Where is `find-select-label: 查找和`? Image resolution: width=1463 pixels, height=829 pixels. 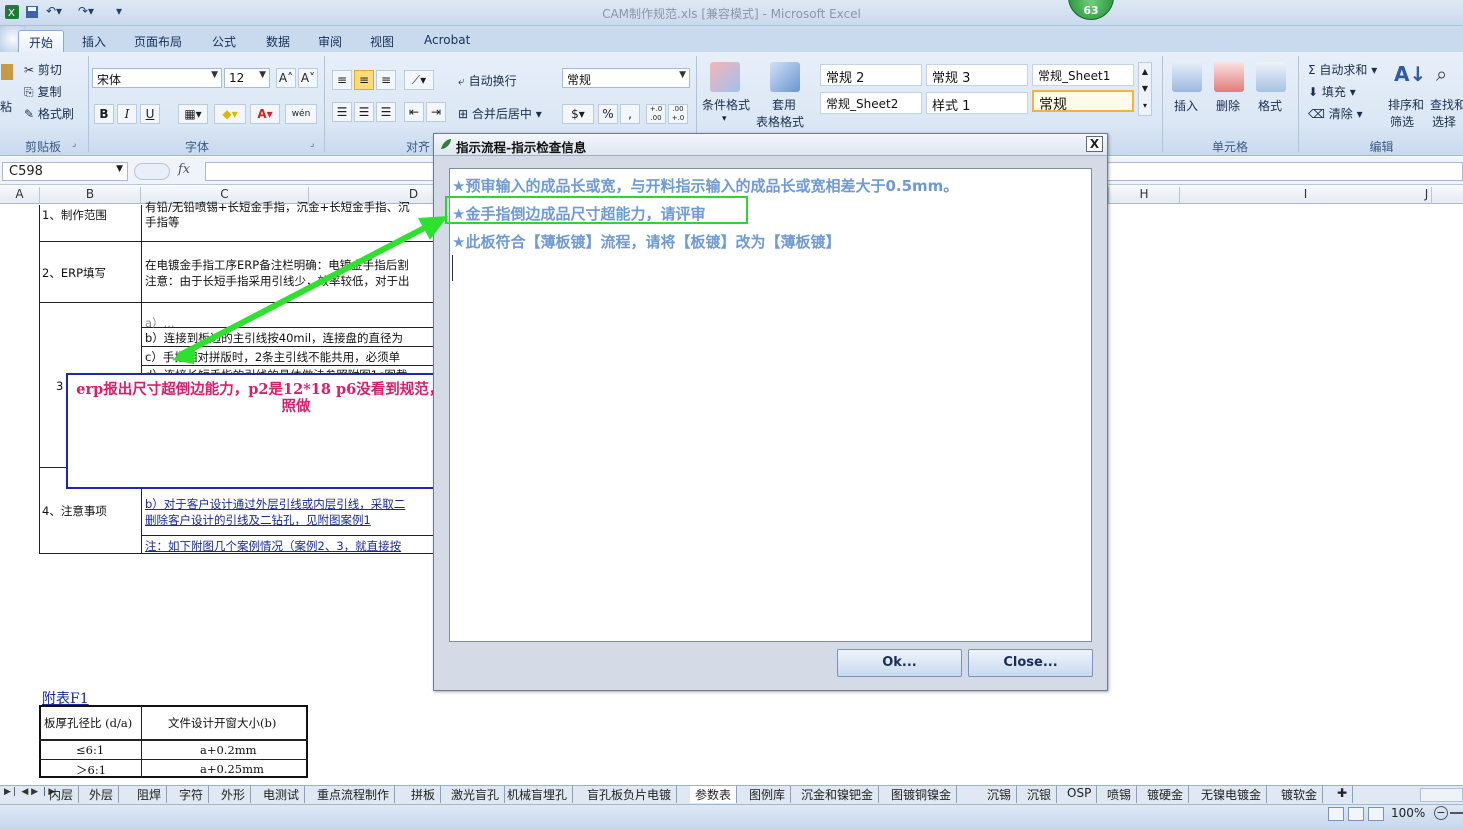 find-select-label: 查找和 is located at coordinates (1446, 104).